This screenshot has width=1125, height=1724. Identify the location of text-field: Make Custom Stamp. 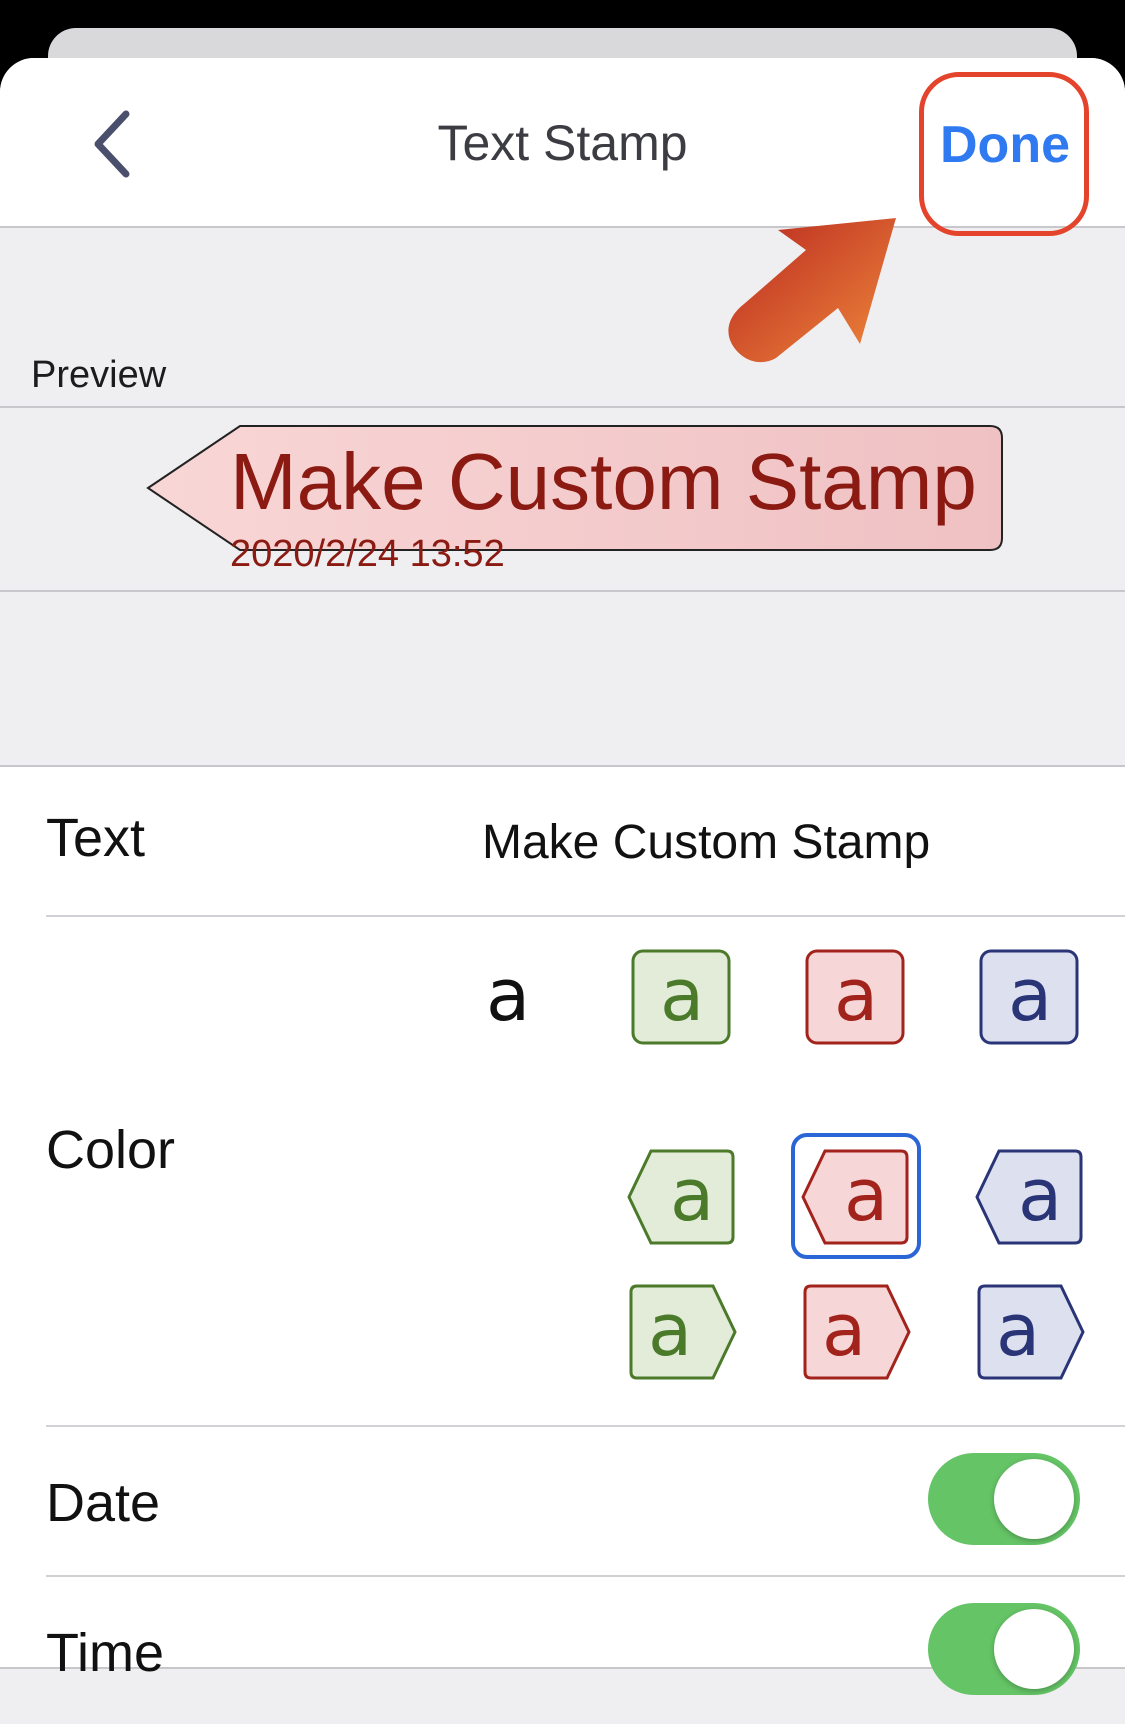
(706, 842).